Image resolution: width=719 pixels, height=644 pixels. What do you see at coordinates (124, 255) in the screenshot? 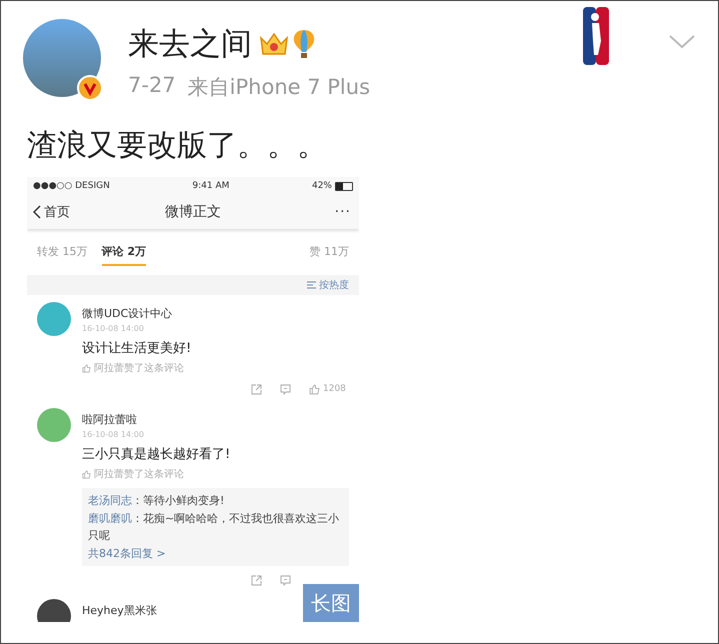
I see `tab: 评论 2万` at bounding box center [124, 255].